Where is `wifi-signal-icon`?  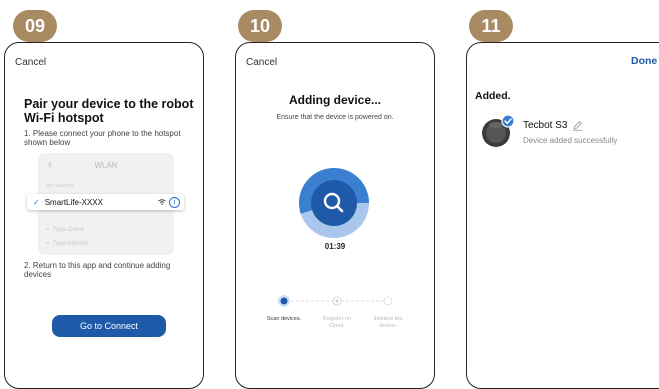
wifi-signal-icon is located at coordinates (162, 202).